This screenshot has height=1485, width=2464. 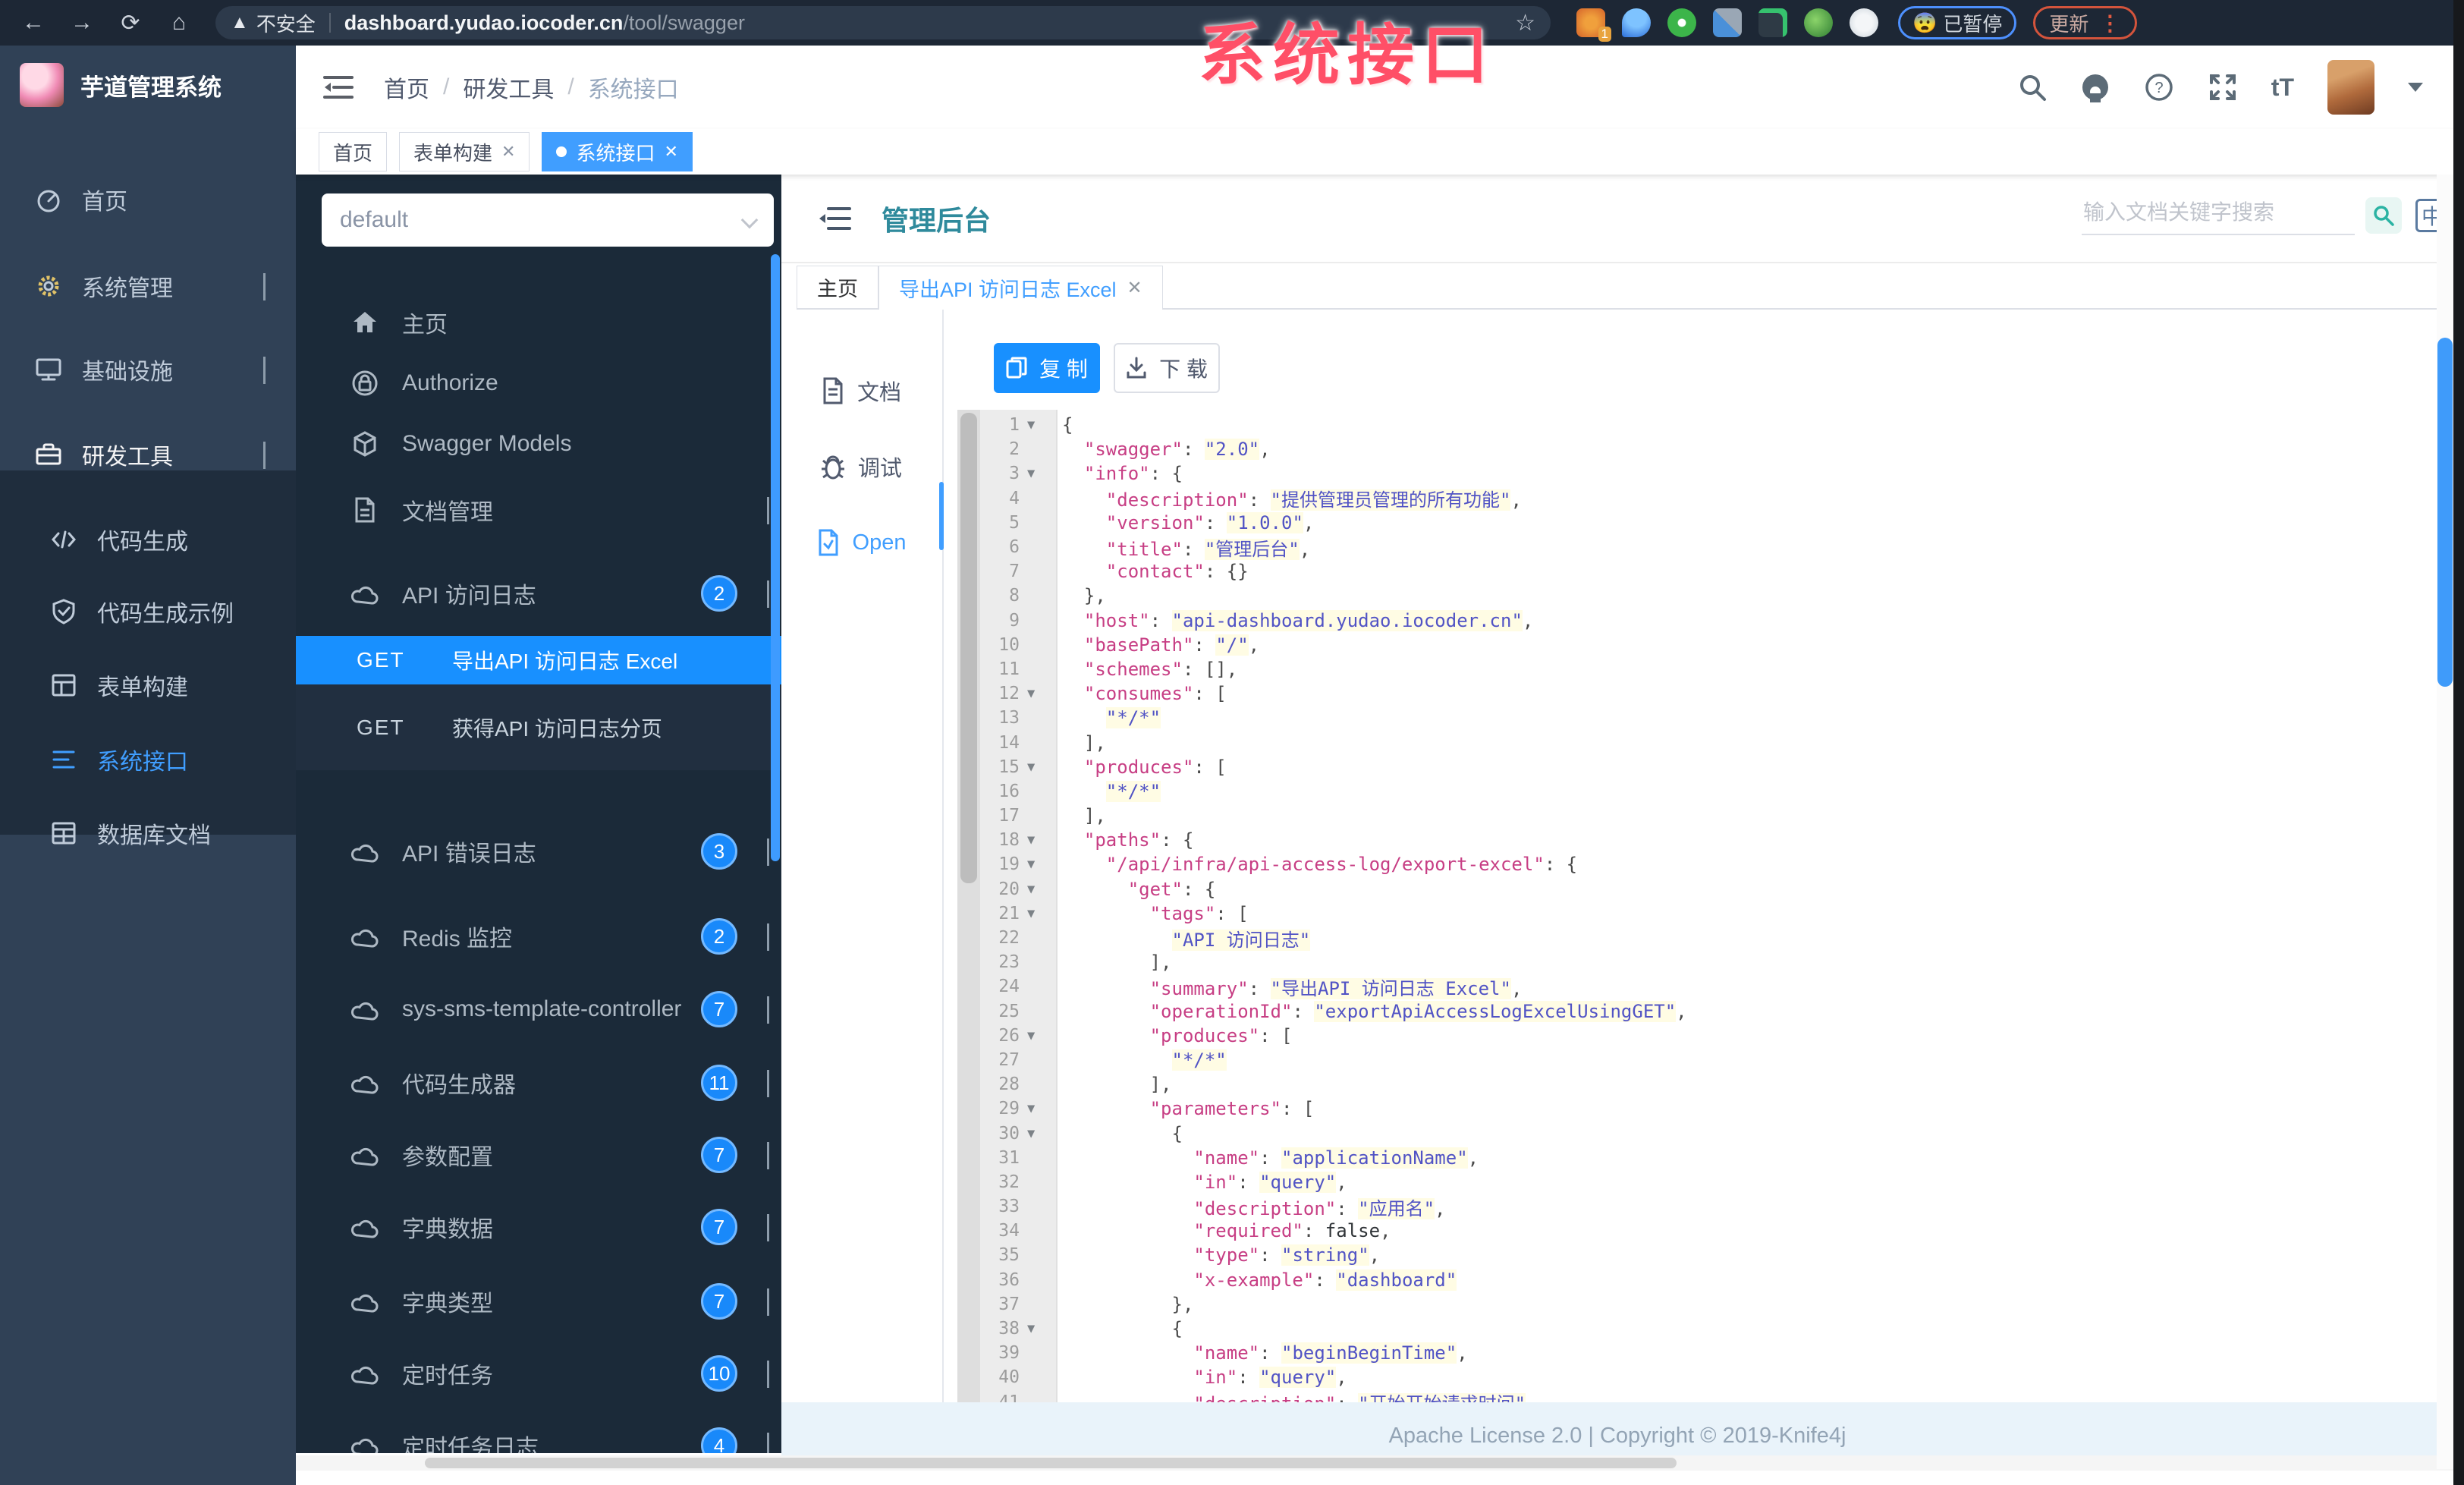 I want to click on tags-view-tab: 表单构建 ✕, so click(x=464, y=151).